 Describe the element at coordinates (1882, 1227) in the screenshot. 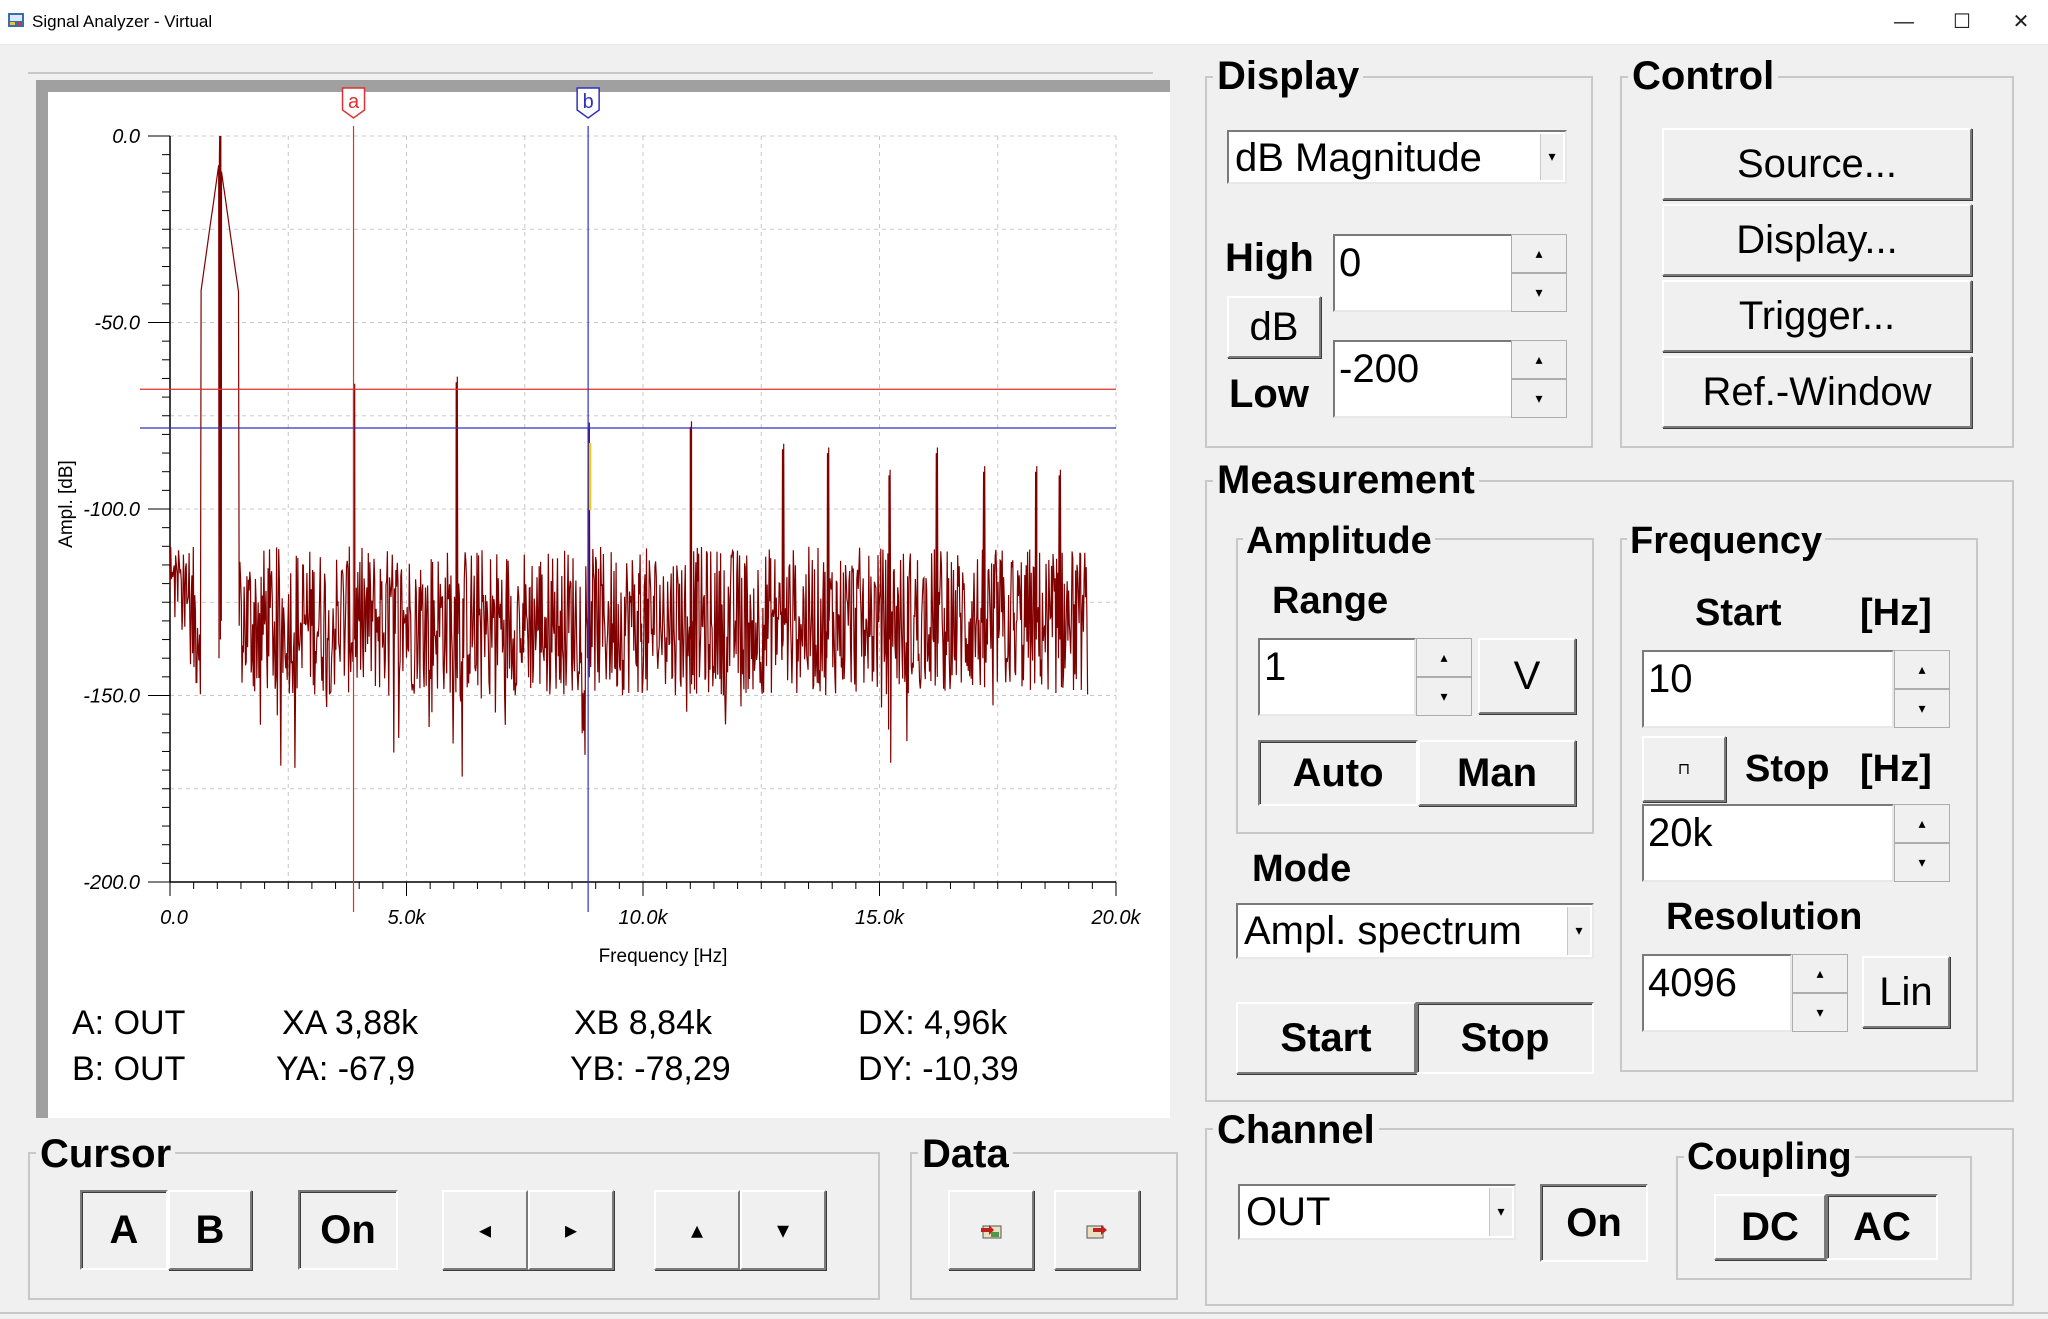

I see `ac-coupling-button: AC` at that location.